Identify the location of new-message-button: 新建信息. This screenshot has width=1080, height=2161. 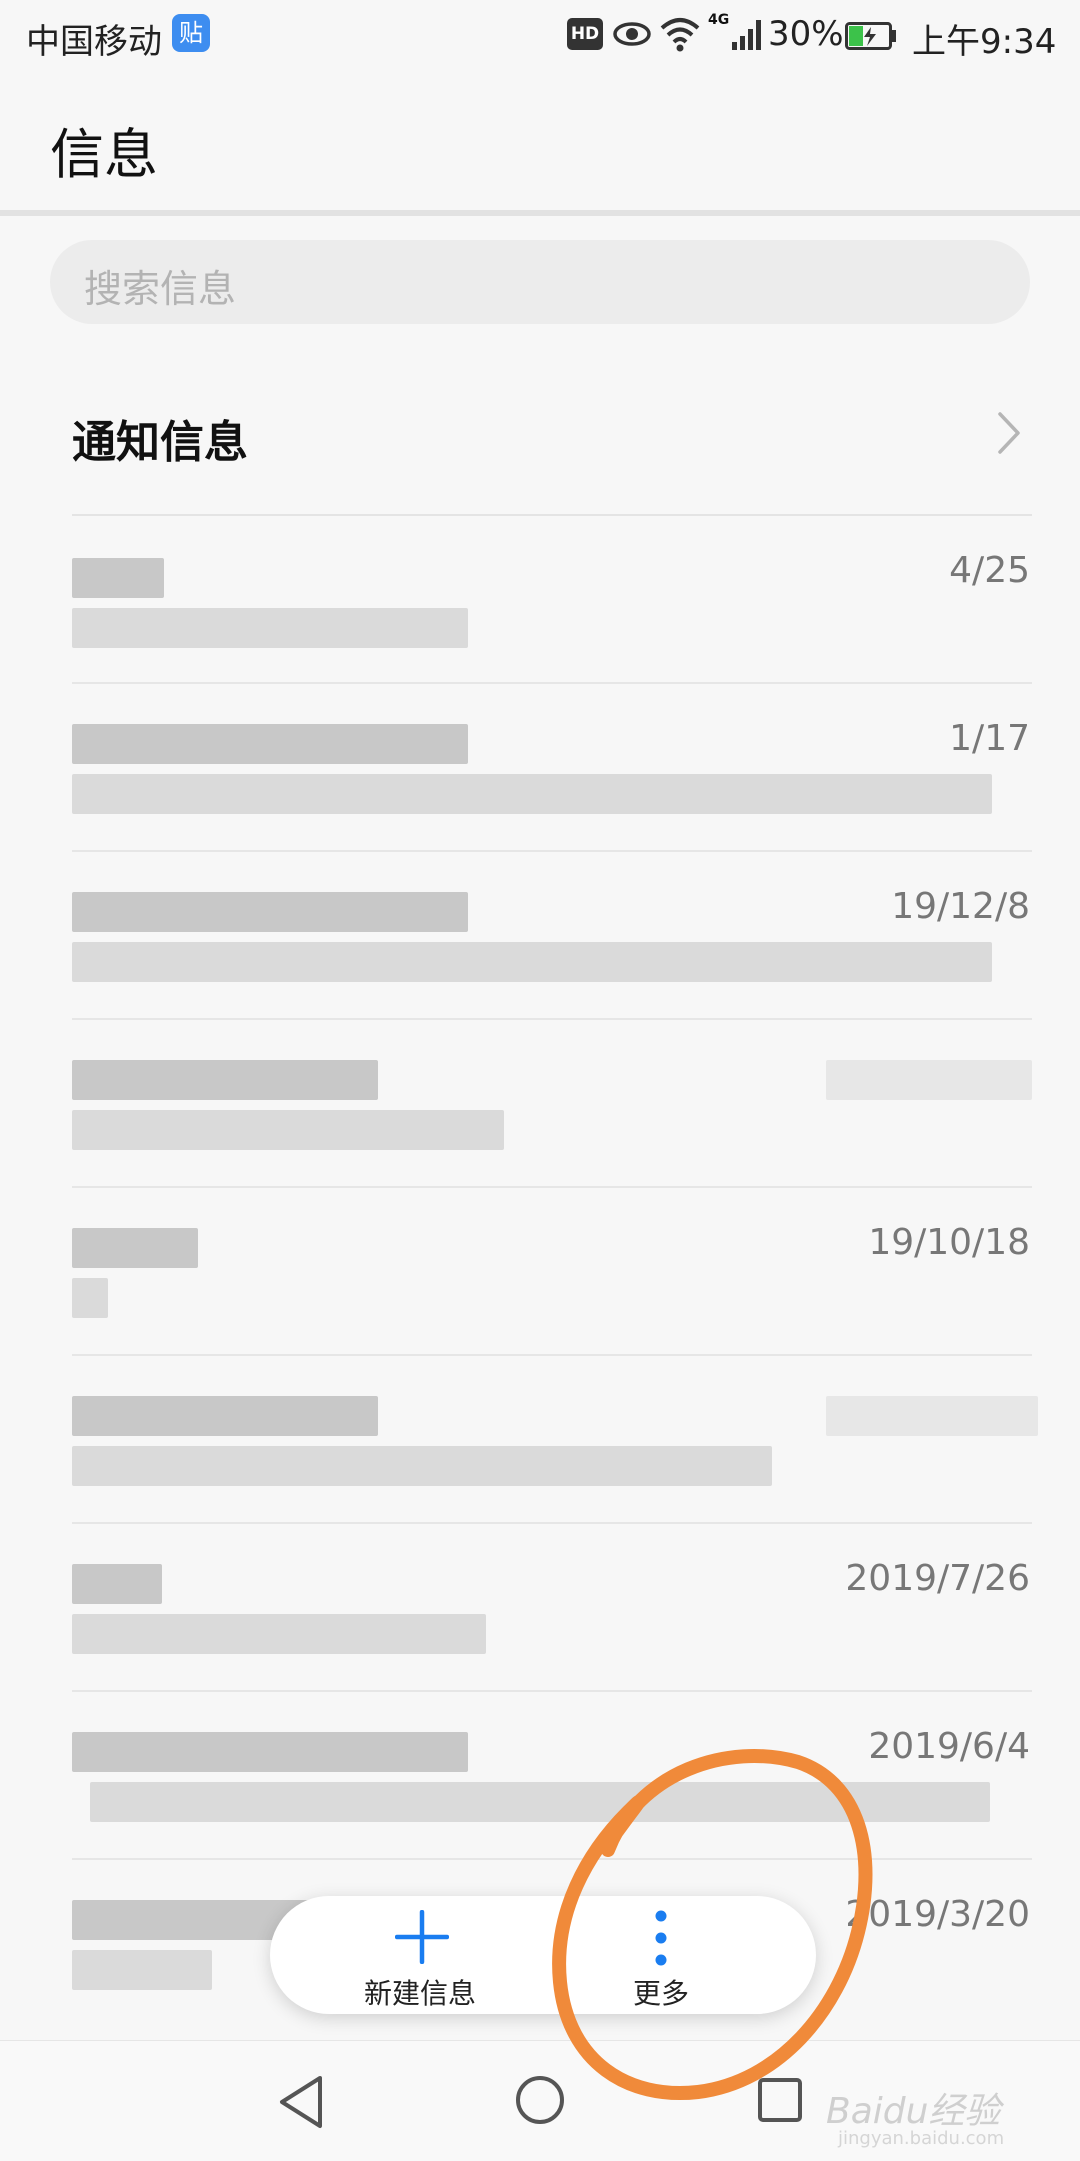
(420, 1955).